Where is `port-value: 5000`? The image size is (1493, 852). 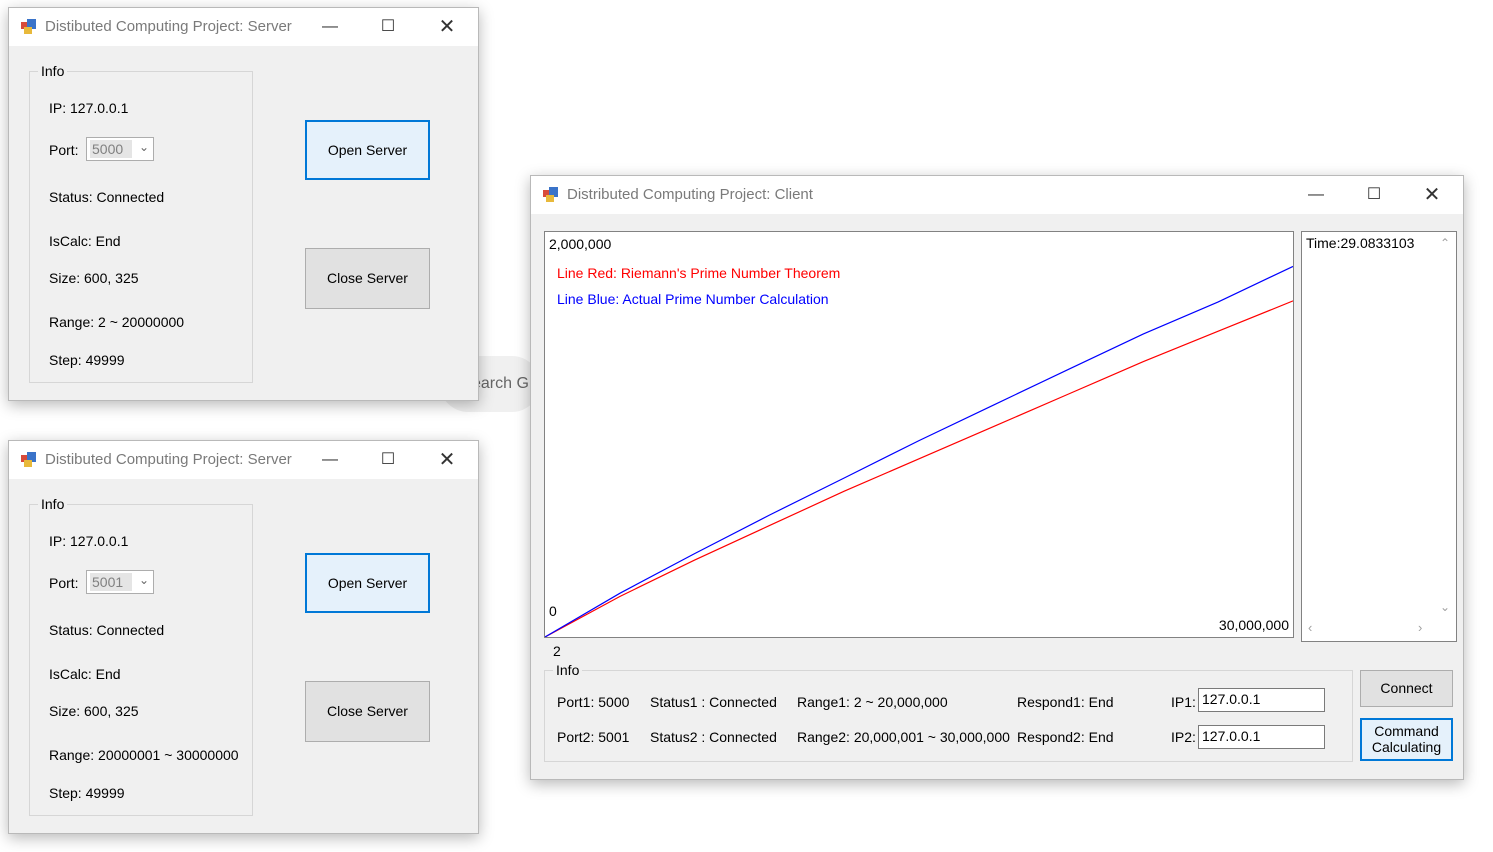 port-value: 5000 is located at coordinates (111, 149).